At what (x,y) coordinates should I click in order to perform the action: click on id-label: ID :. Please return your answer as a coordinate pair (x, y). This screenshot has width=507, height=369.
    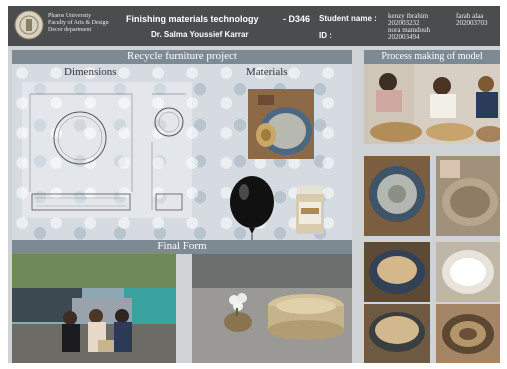
    Looking at the image, I should click on (325, 35).